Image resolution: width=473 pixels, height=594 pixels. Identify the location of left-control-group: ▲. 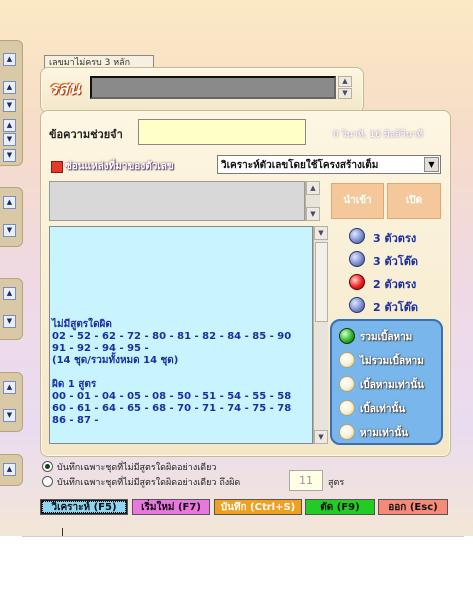
(11, 470).